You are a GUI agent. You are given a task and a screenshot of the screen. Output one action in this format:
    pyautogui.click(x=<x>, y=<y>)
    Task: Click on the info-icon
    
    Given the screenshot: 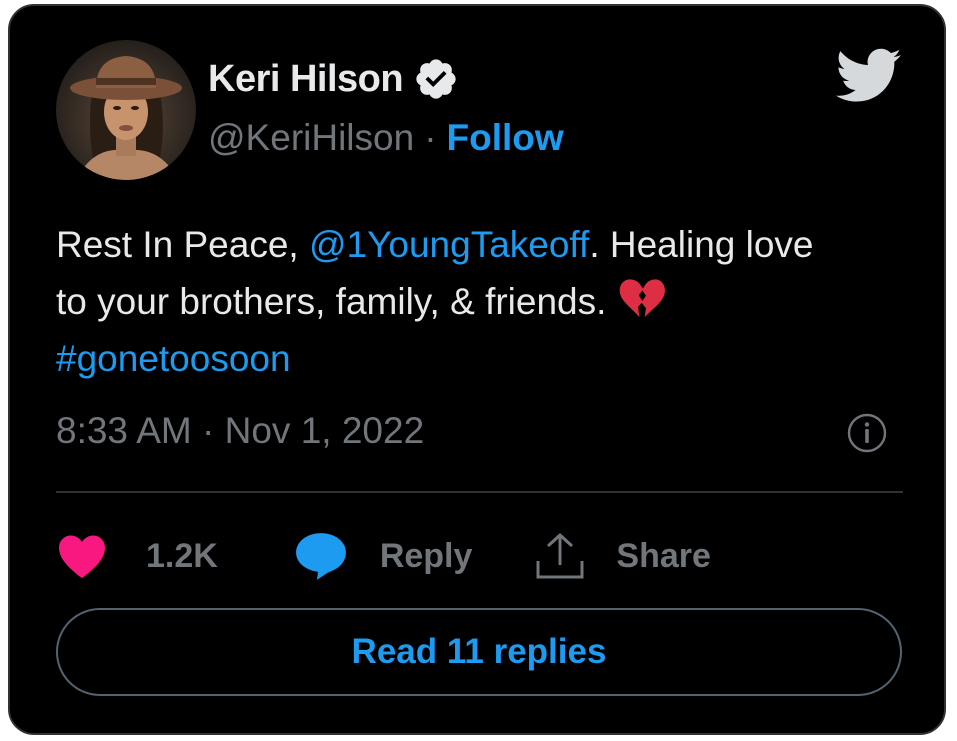 What is the action you would take?
    pyautogui.click(x=867, y=433)
    